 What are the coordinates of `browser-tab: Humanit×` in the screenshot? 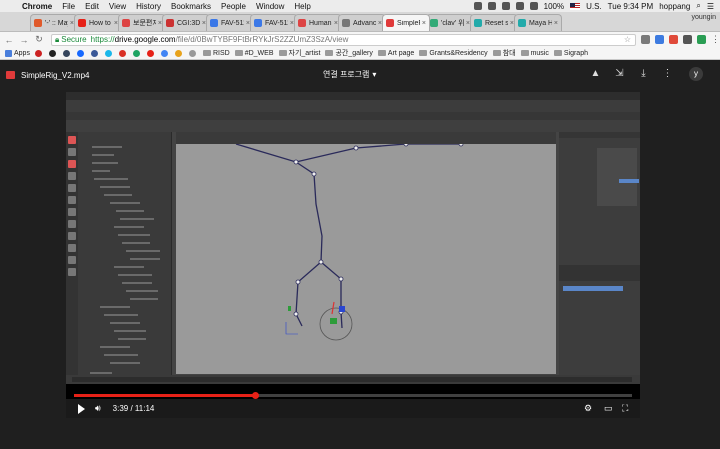 It's located at (318, 22).